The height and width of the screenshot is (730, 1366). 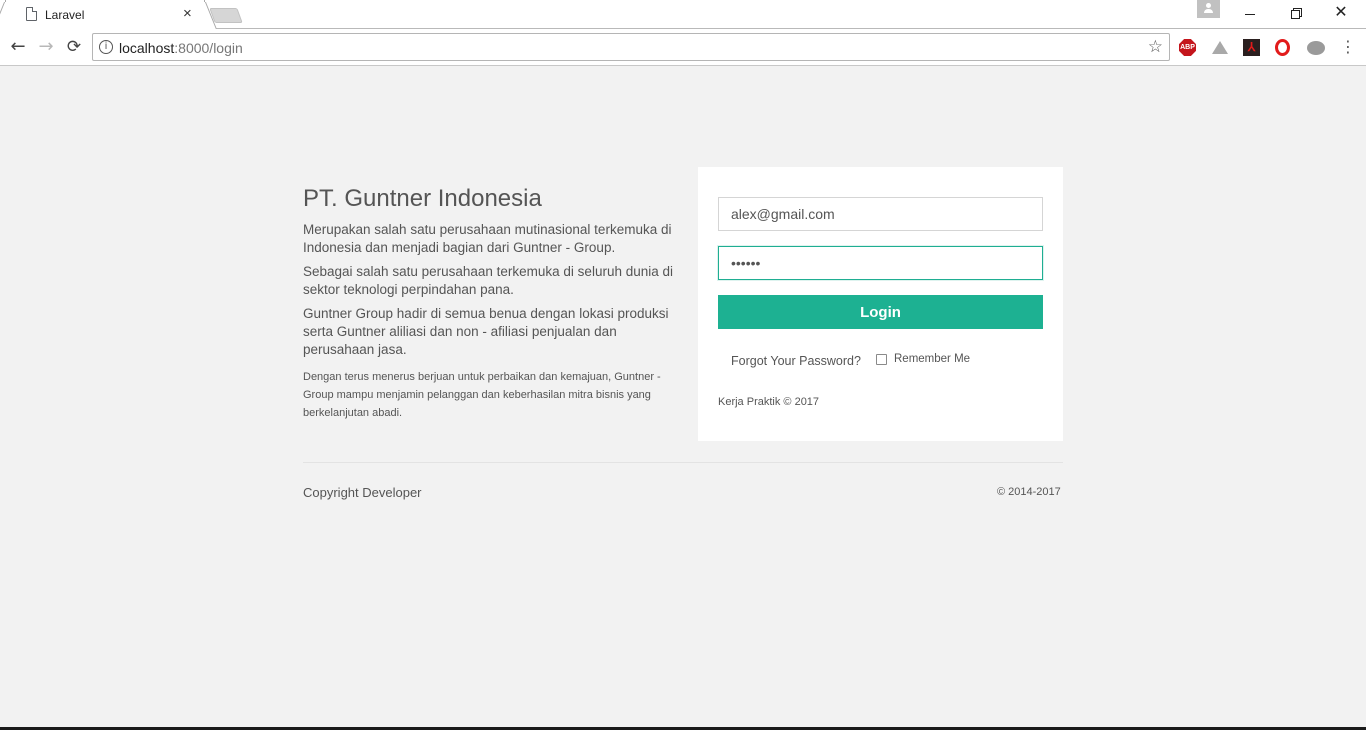 I want to click on browser-toolbar: ← → ⟳ i localhost:8000/login ☆ ABP ⅄ ⋮, so click(x=683, y=47).